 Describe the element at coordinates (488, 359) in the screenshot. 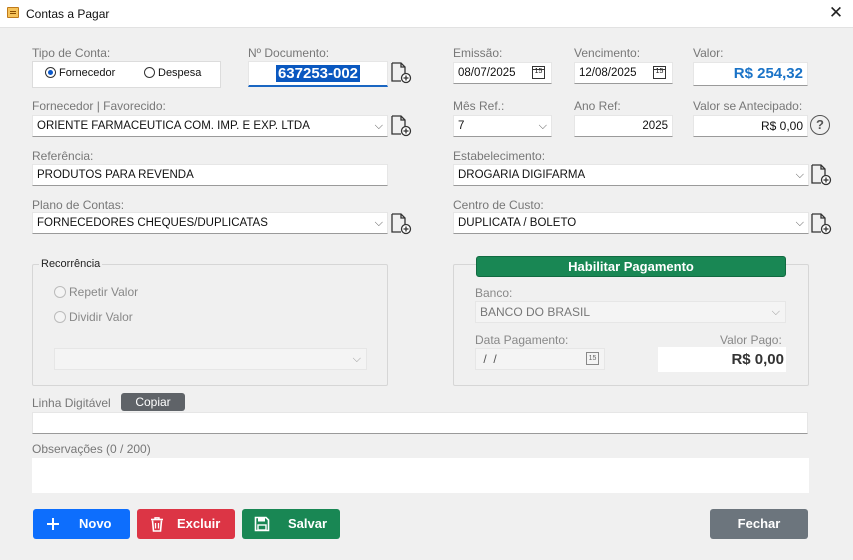

I see `data-pagamento-value: / /` at that location.